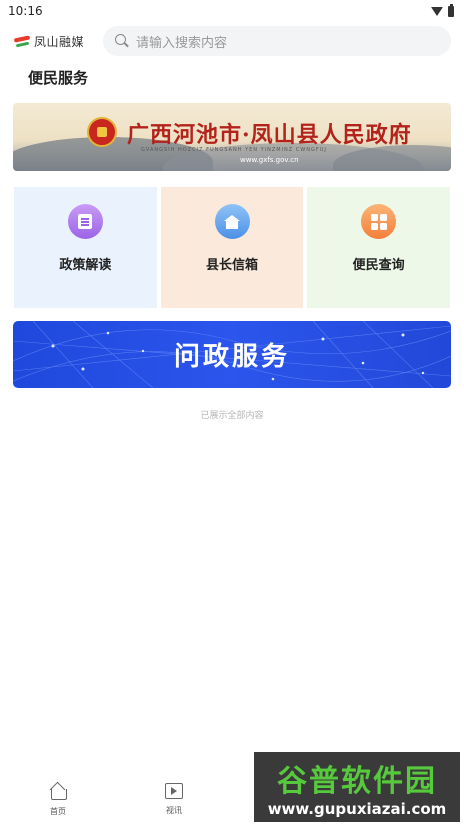 The height and width of the screenshot is (826, 464). Describe the element at coordinates (102, 132) in the screenshot. I see `national-emblem-icon` at that location.